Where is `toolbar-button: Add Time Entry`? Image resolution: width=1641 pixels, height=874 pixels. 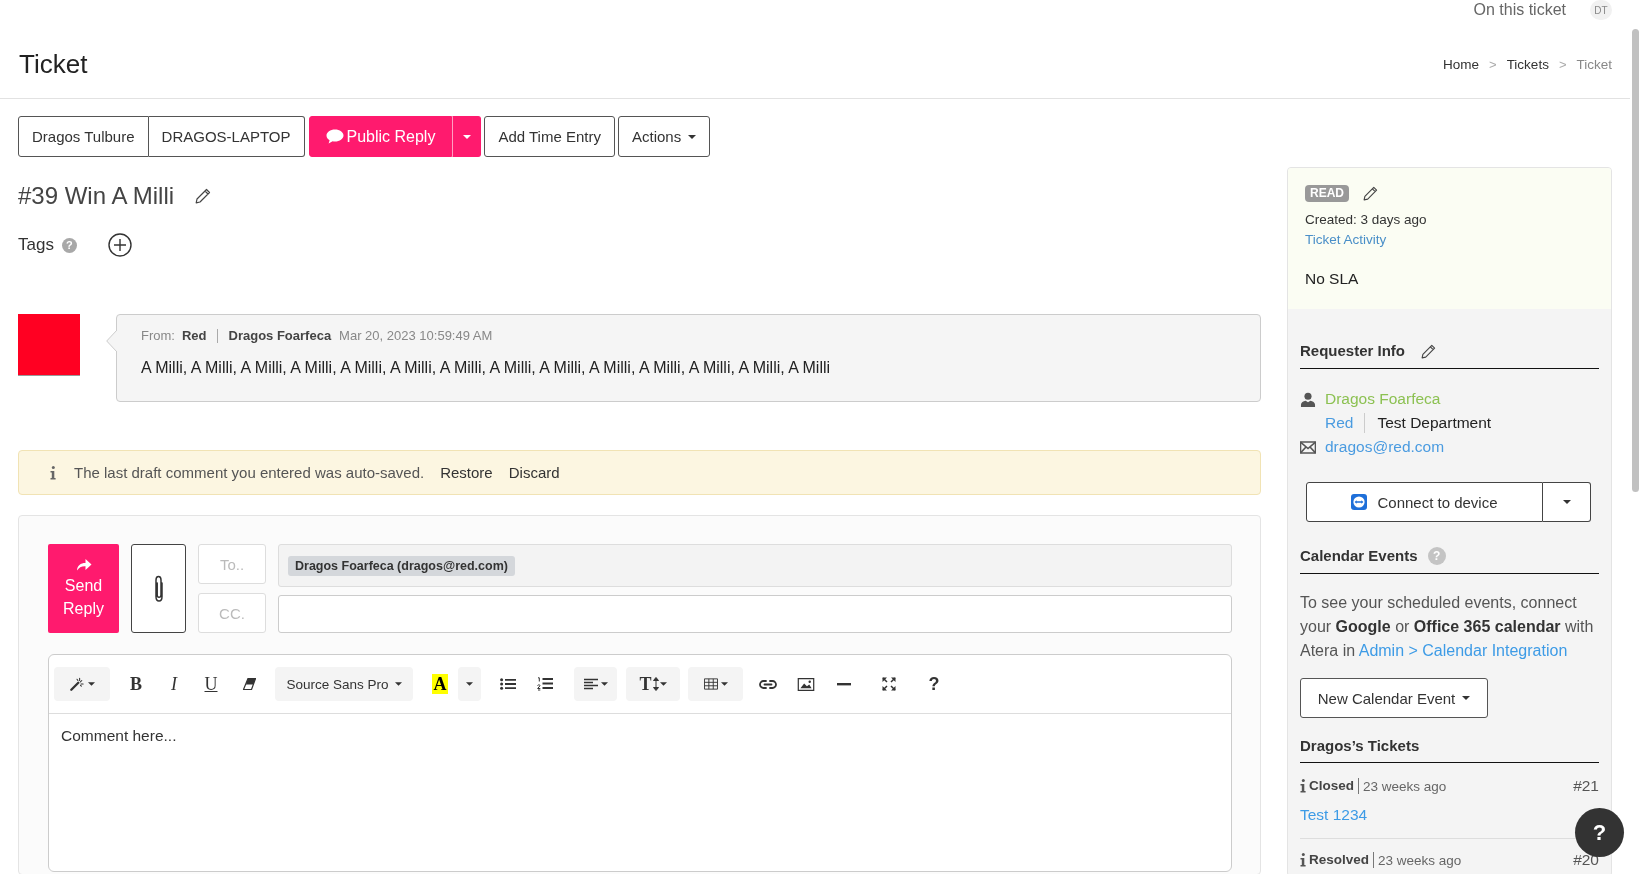
toolbar-button: Add Time Entry is located at coordinates (549, 136).